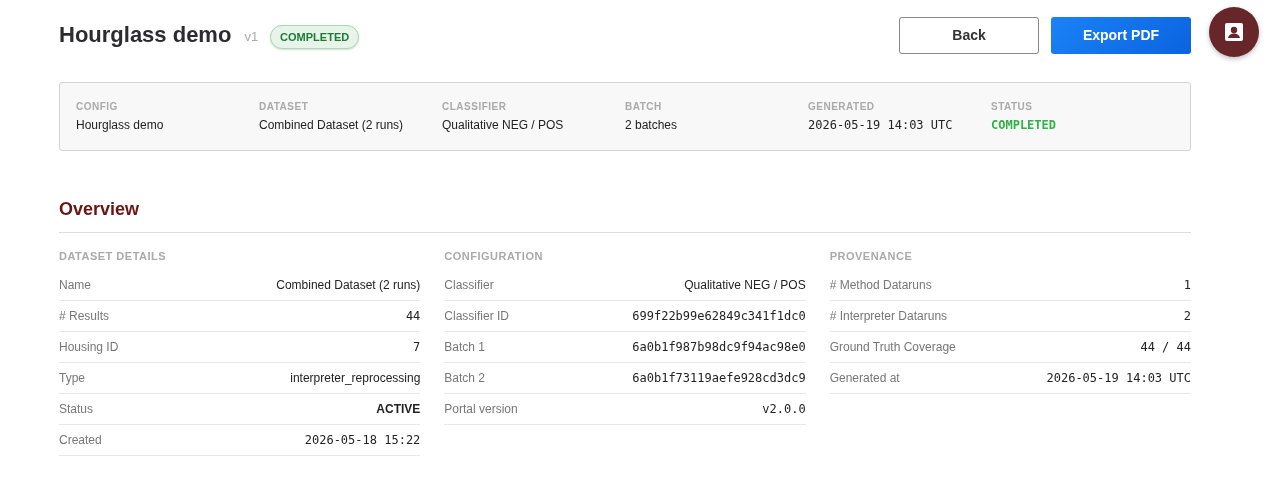 The width and height of the screenshot is (1266, 498). I want to click on summary-label: GENERATED, so click(842, 106).